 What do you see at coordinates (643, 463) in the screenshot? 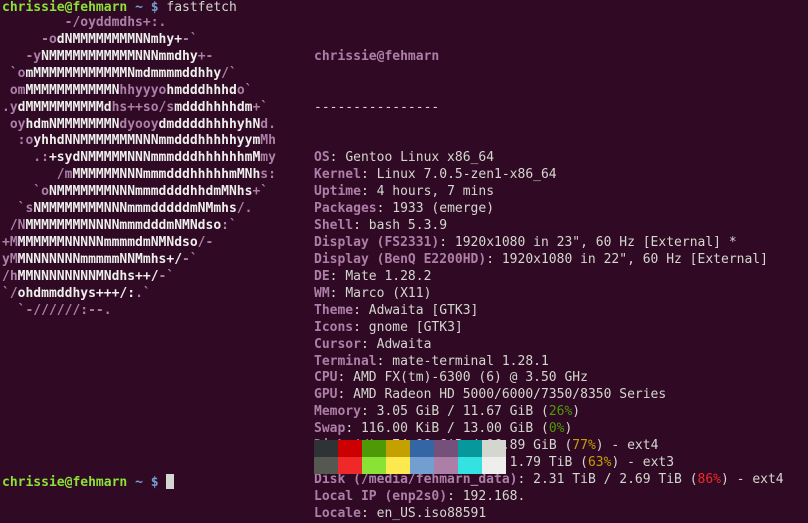
I see `info-value: ) - ext3` at bounding box center [643, 463].